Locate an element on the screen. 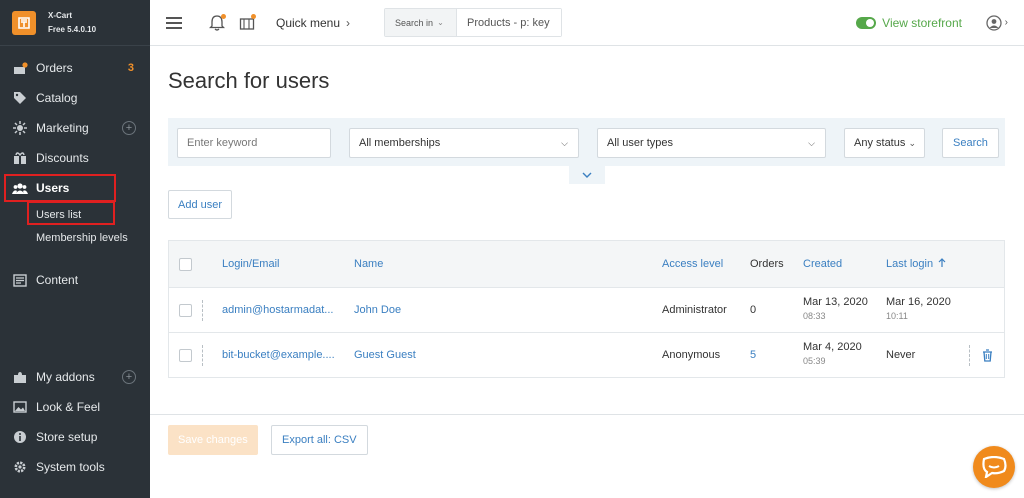 This screenshot has width=1024, height=498. gear-icon is located at coordinates (20, 467).